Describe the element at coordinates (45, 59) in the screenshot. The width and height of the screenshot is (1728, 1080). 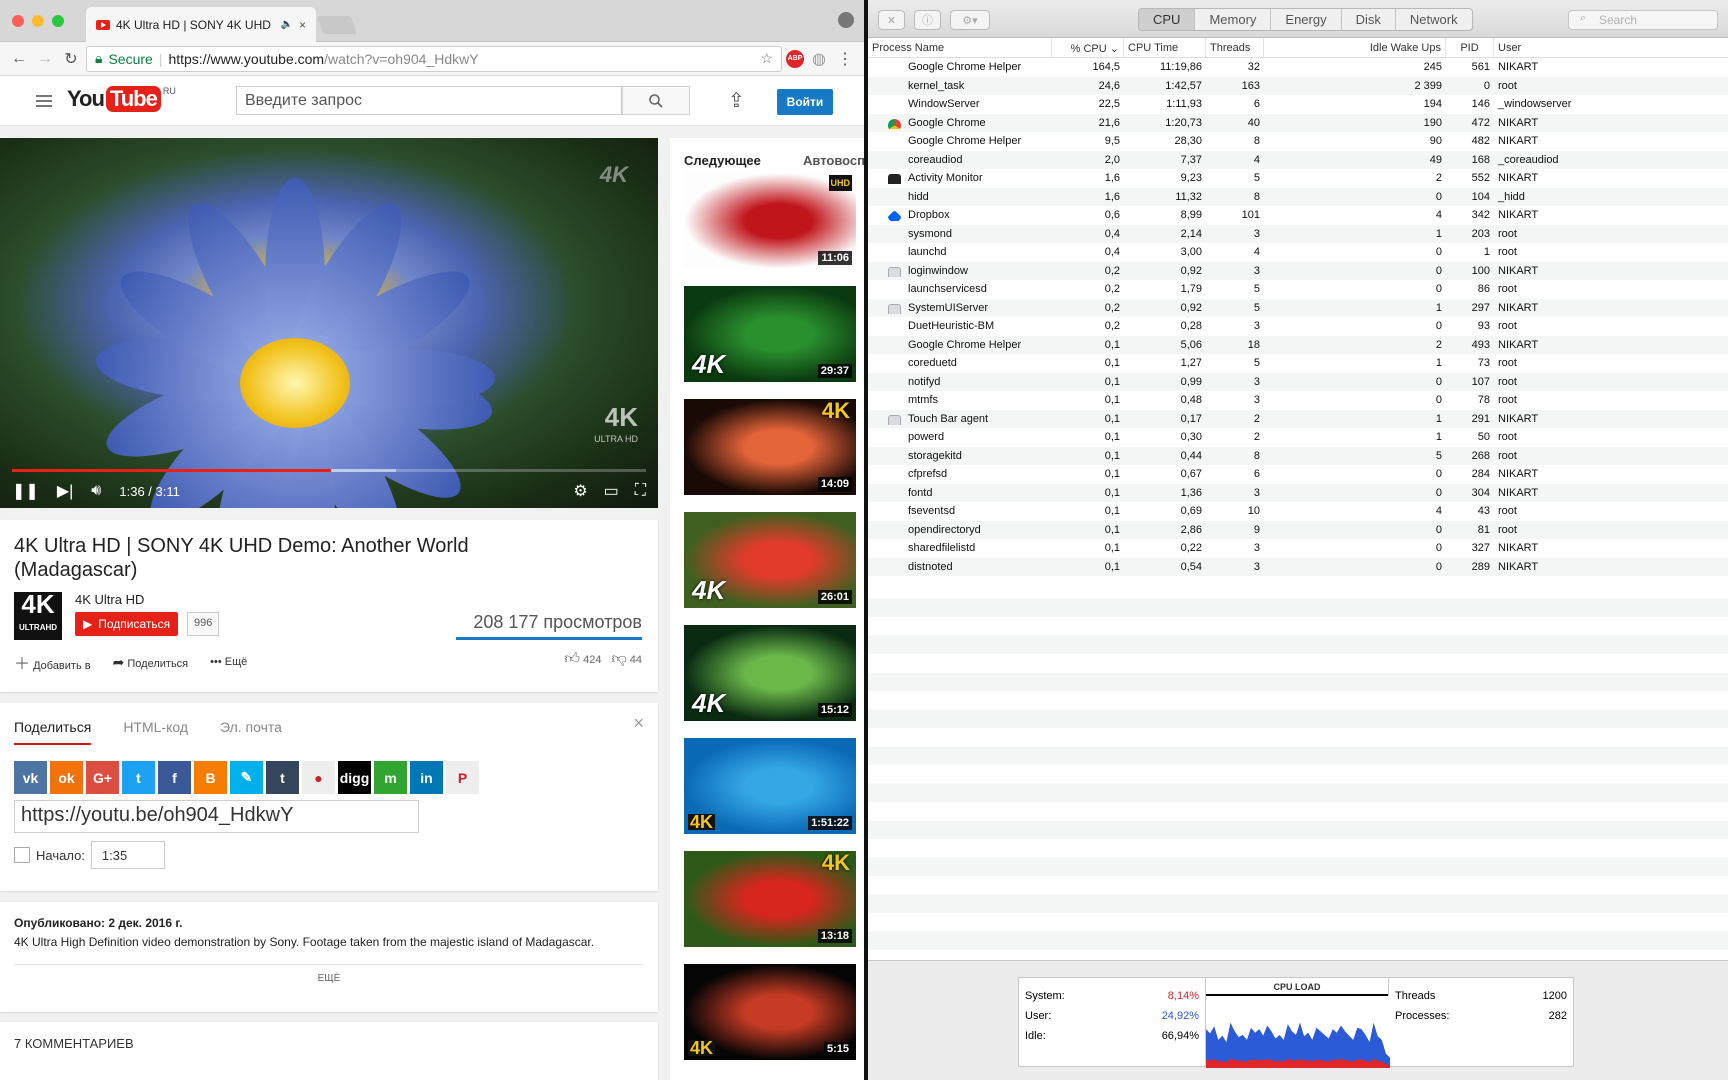
I see `forward-arrow-icon: →` at that location.